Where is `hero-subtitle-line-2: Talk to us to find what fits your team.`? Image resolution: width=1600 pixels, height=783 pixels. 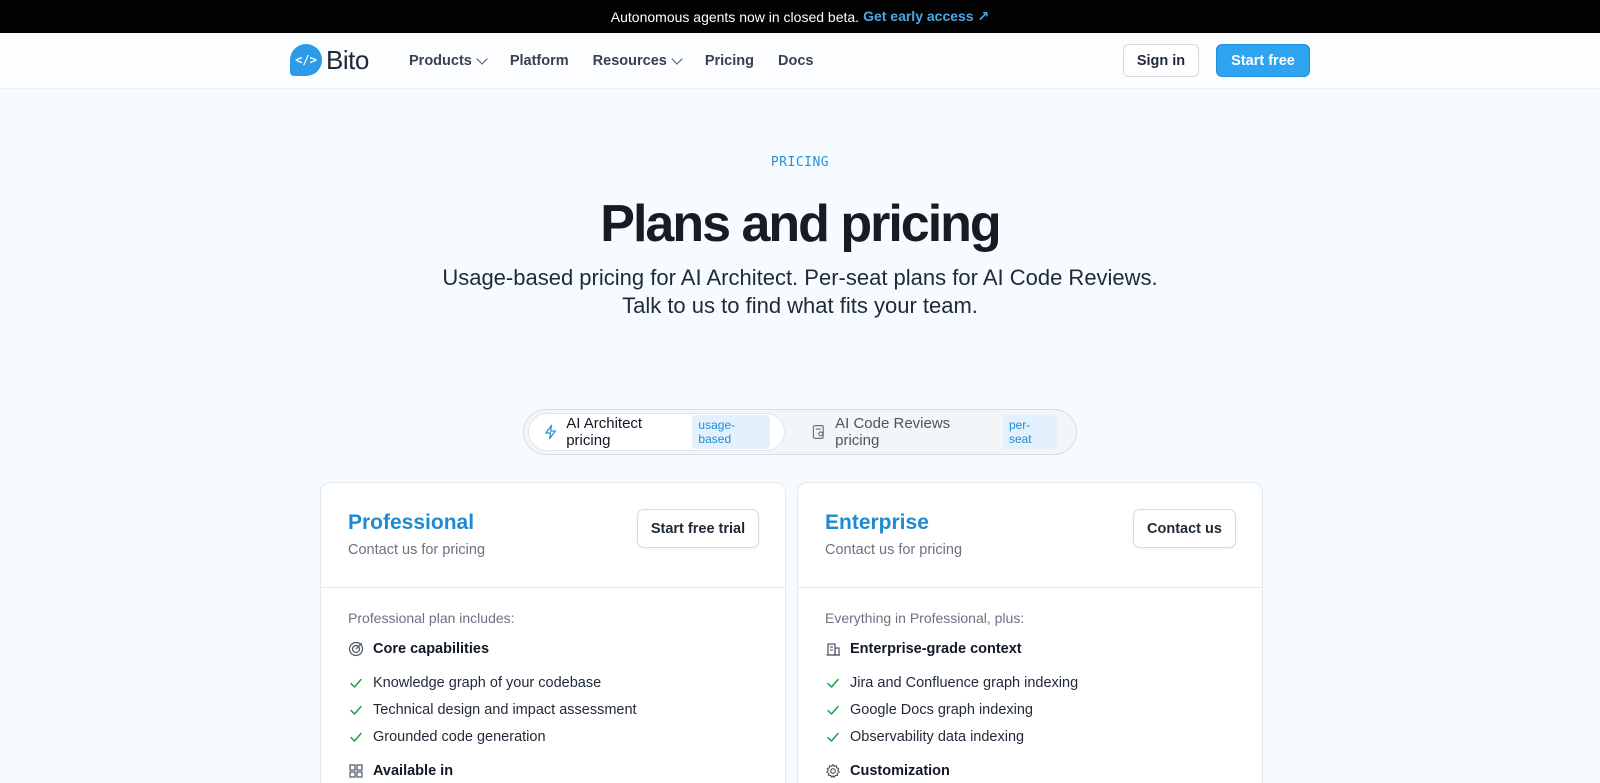
hero-subtitle-line-2: Talk to us to find what fits your team. is located at coordinates (800, 305).